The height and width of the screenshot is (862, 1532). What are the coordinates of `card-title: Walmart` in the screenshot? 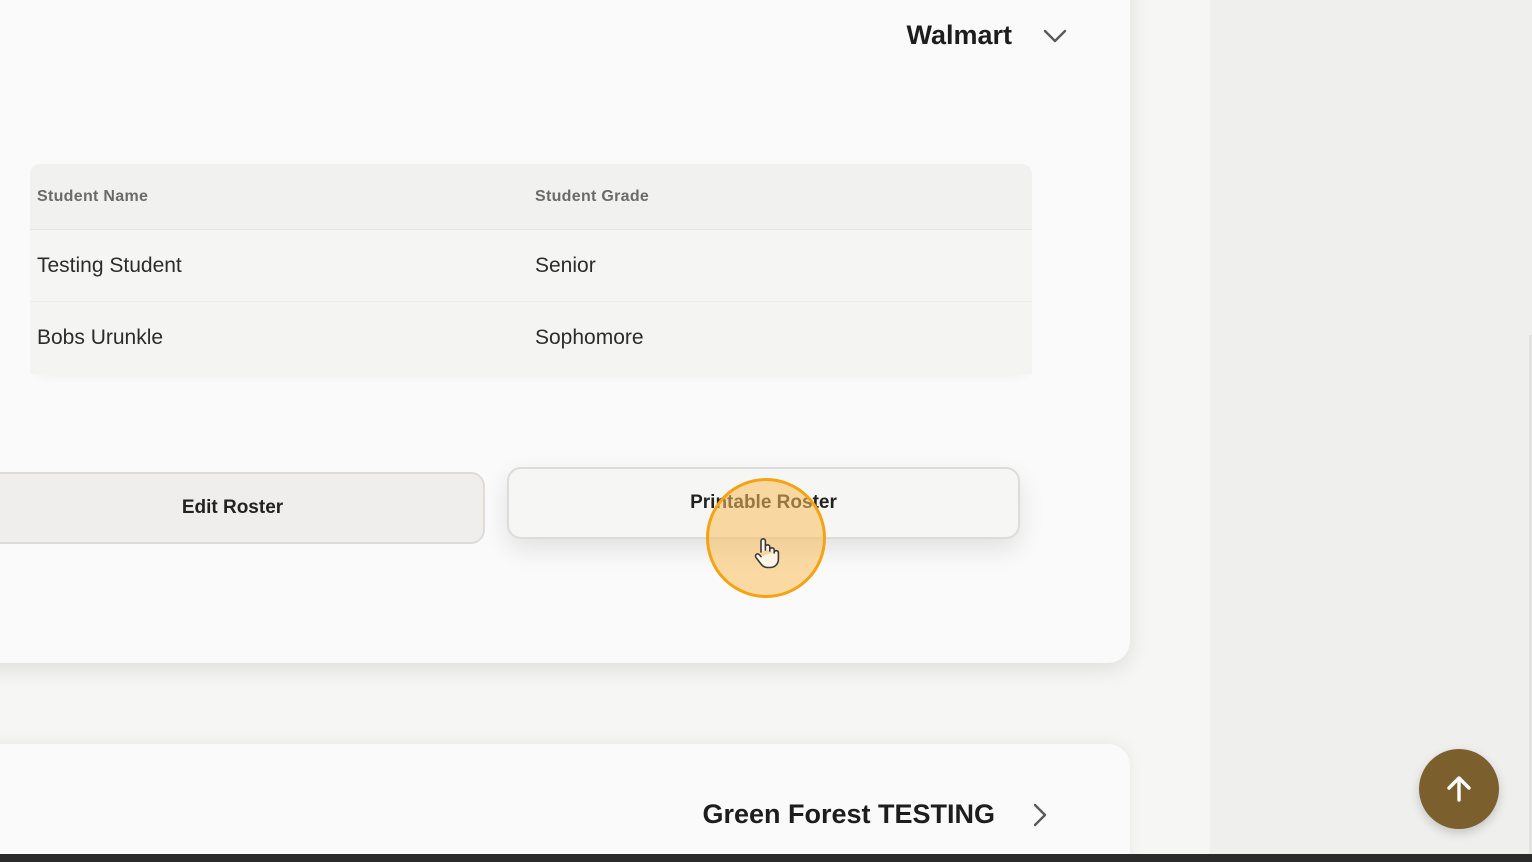 It's located at (959, 35).